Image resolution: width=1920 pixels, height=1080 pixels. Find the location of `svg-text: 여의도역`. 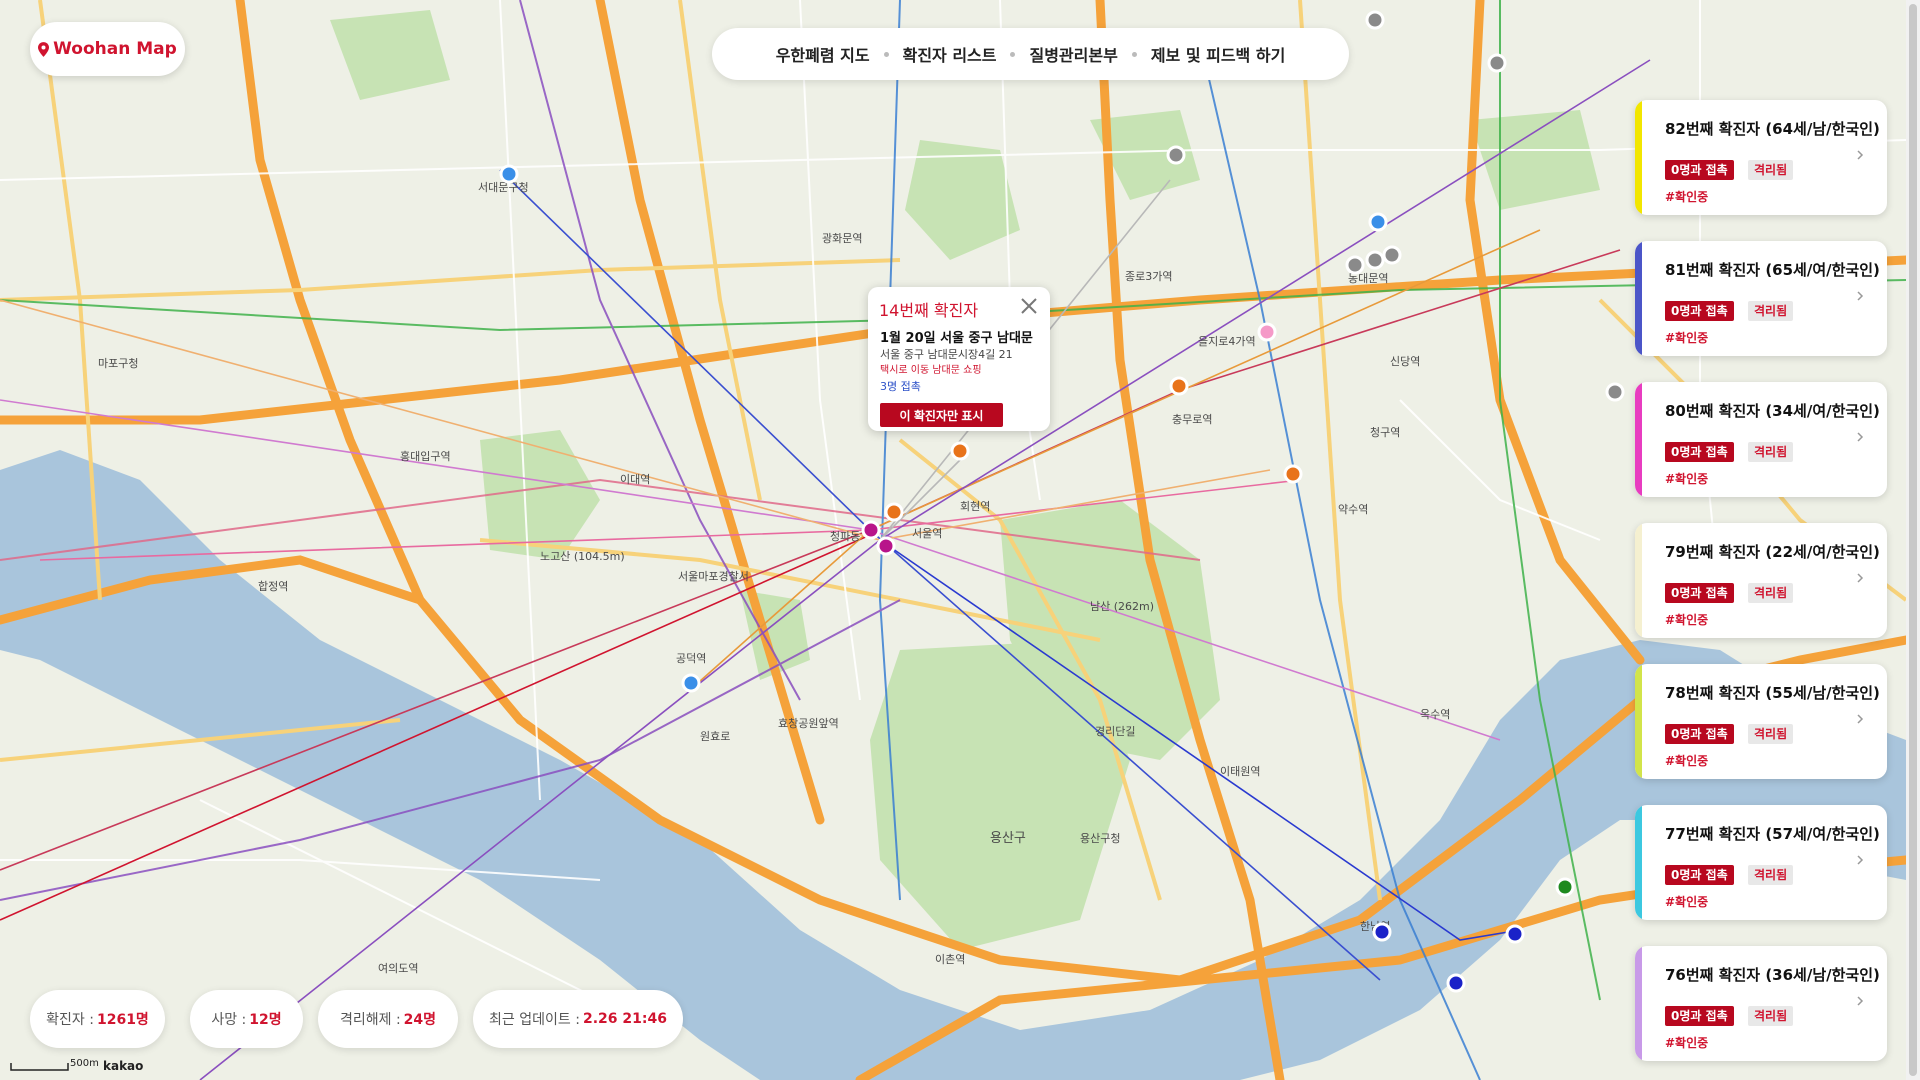

svg-text: 여의도역 is located at coordinates (398, 968).